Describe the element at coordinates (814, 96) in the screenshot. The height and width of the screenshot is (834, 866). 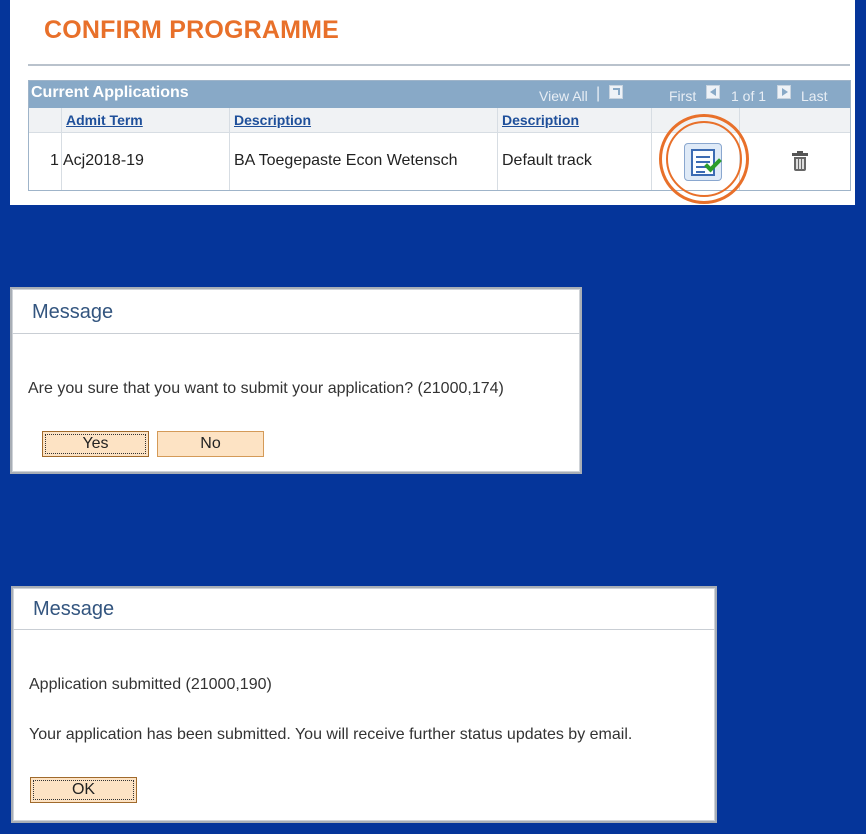
I see `last-link: Last` at that location.